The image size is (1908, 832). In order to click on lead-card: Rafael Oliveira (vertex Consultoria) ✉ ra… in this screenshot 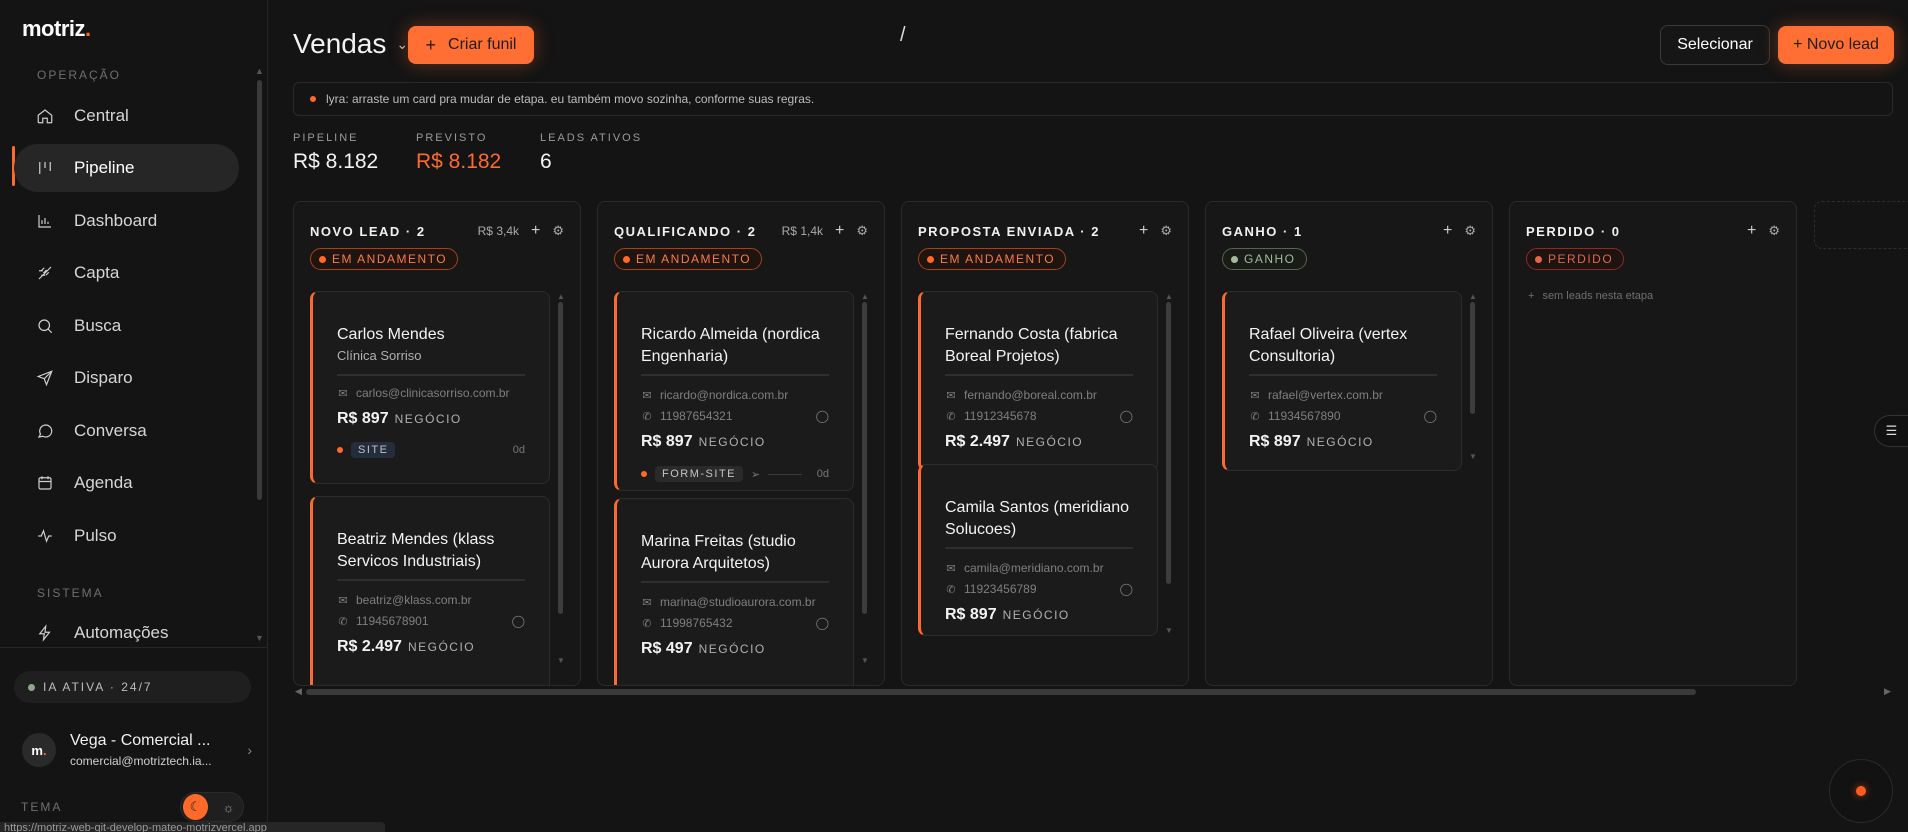, I will do `click(1342, 381)`.